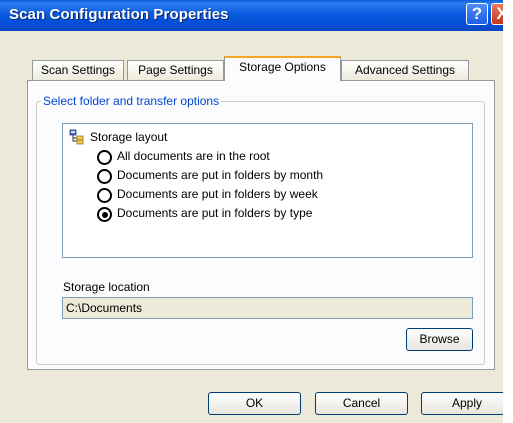  What do you see at coordinates (193, 156) in the screenshot?
I see `radio-label: All documents are in the root` at bounding box center [193, 156].